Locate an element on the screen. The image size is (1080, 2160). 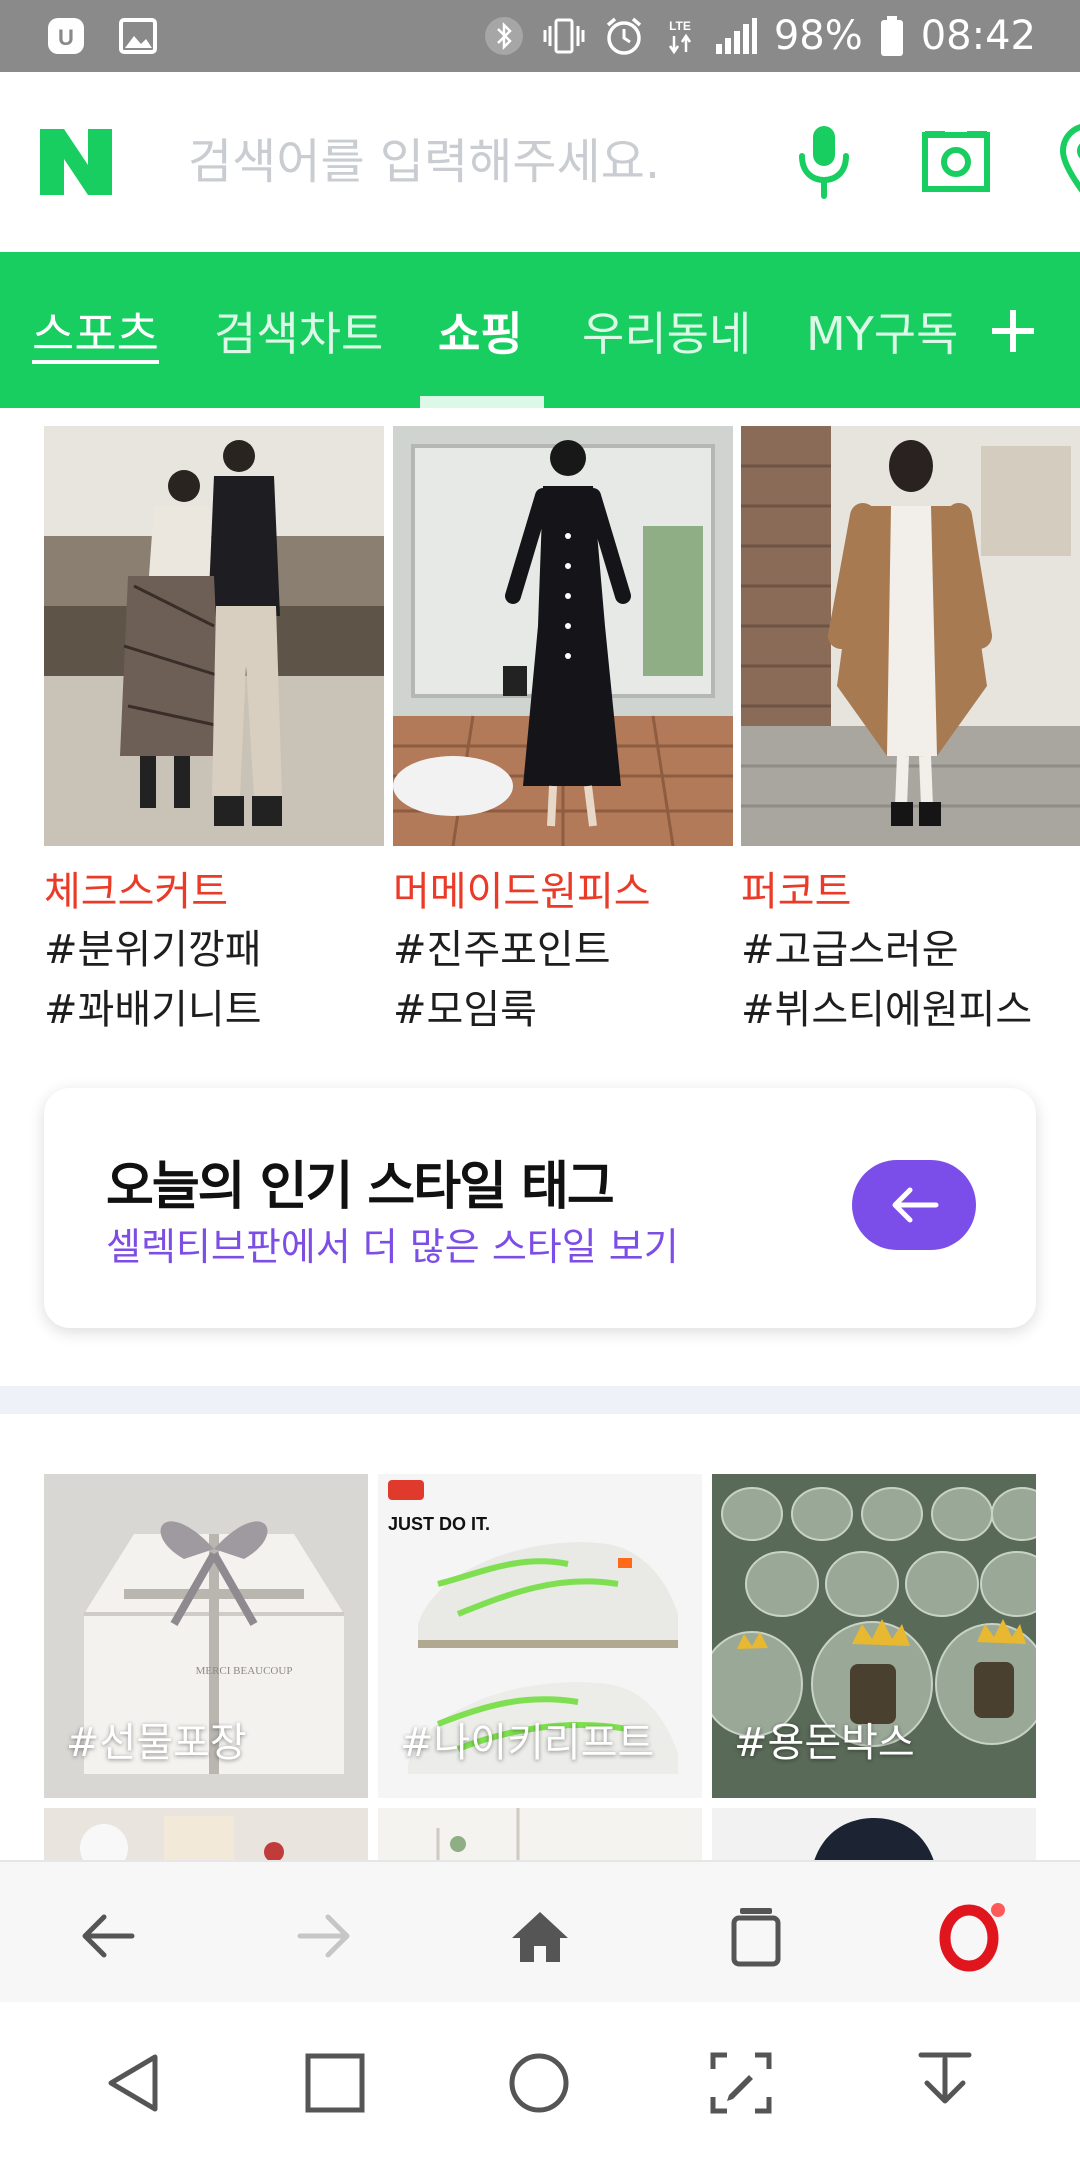
style-card: 체크스커트 #분위기깡패 #꽈배기니트 is located at coordinates (214, 733).